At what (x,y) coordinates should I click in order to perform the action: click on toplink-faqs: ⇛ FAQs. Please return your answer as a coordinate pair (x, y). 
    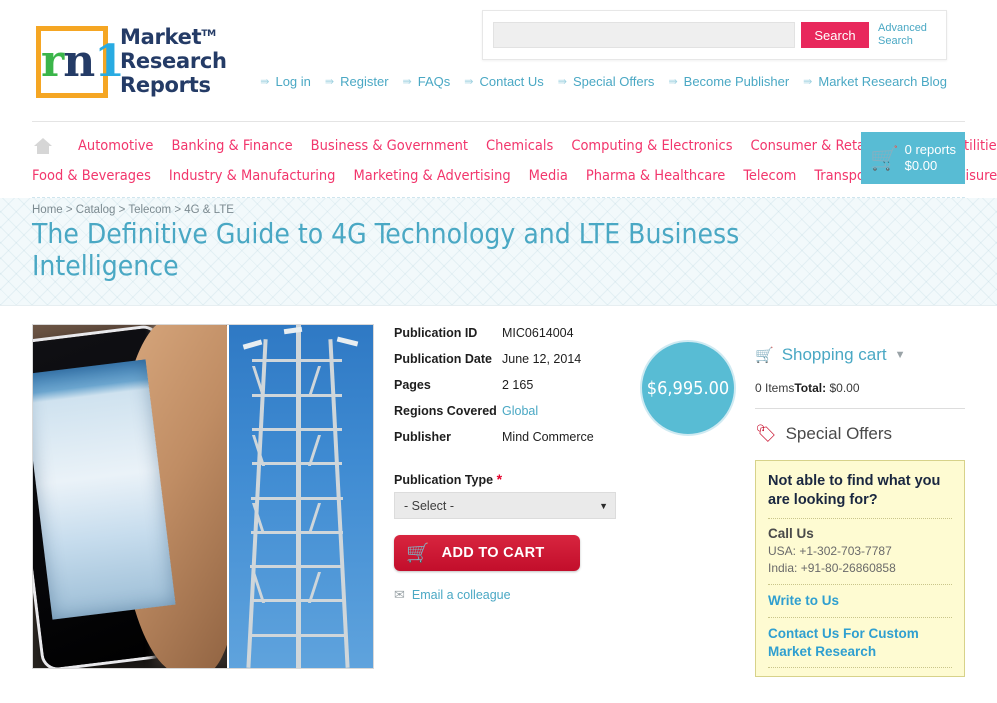
    Looking at the image, I should click on (427, 81).